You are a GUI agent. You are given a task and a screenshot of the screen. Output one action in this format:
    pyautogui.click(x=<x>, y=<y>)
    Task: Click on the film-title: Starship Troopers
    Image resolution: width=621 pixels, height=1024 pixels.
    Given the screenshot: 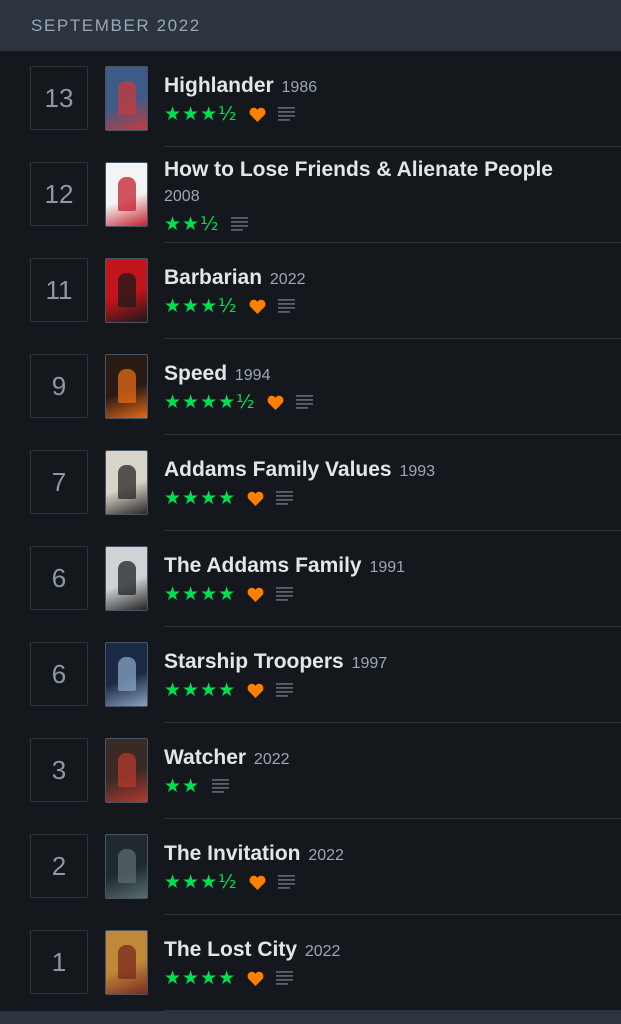 What is the action you would take?
    pyautogui.click(x=254, y=661)
    